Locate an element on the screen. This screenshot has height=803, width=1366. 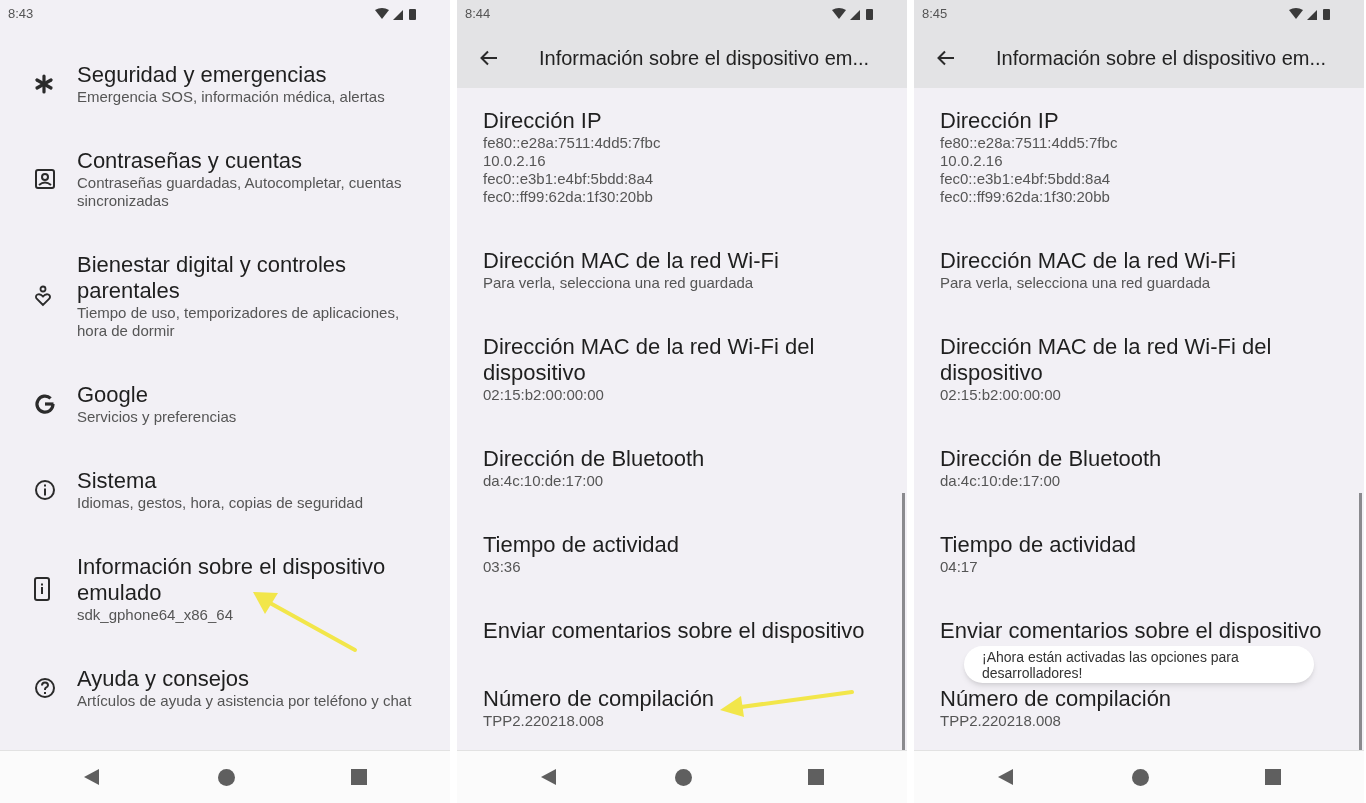
item-subtitle: Artículos de ayuda y asistencia por teléfono y chat is located at coordinates (244, 701).